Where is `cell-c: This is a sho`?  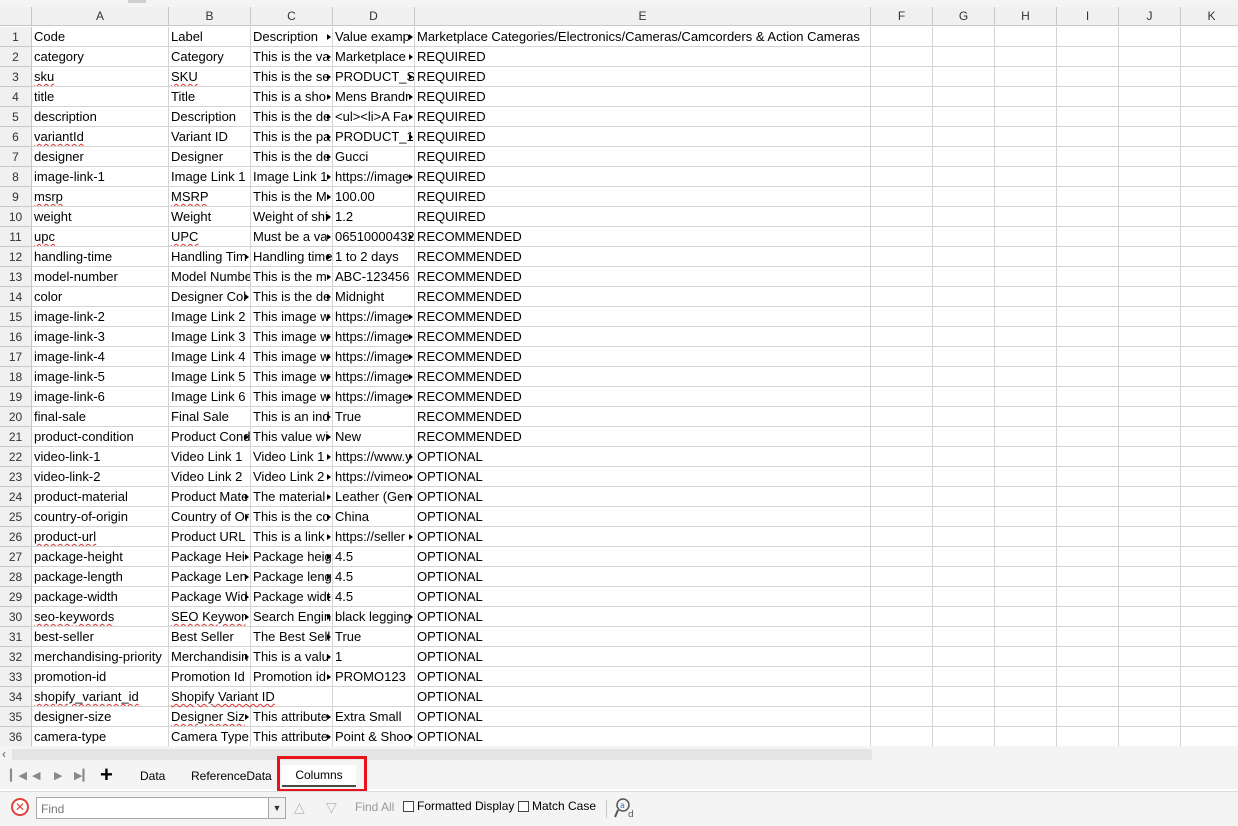
cell-c: This is a sho is located at coordinates (292, 97).